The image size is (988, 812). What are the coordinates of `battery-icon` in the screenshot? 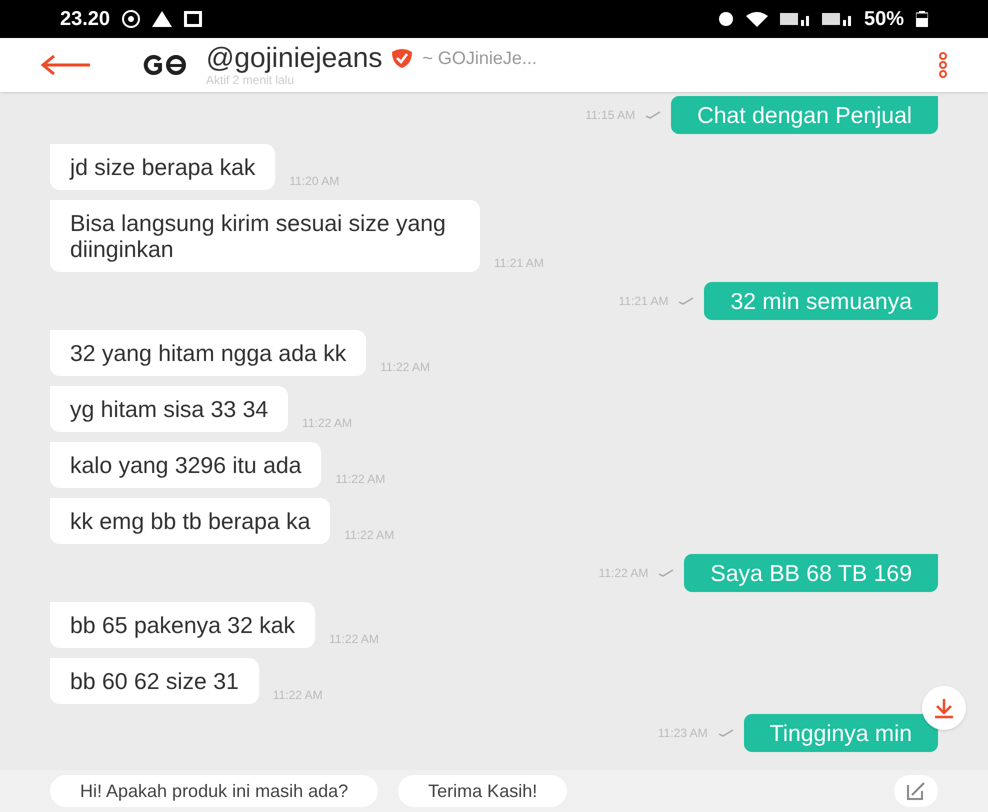 It's located at (922, 19).